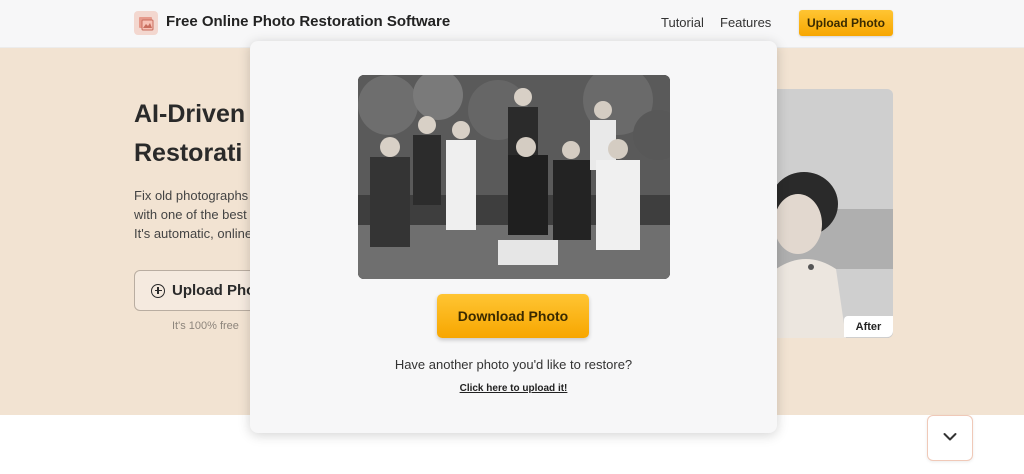  Describe the element at coordinates (216, 290) in the screenshot. I see `hero-upload-label: Upload Phot` at that location.